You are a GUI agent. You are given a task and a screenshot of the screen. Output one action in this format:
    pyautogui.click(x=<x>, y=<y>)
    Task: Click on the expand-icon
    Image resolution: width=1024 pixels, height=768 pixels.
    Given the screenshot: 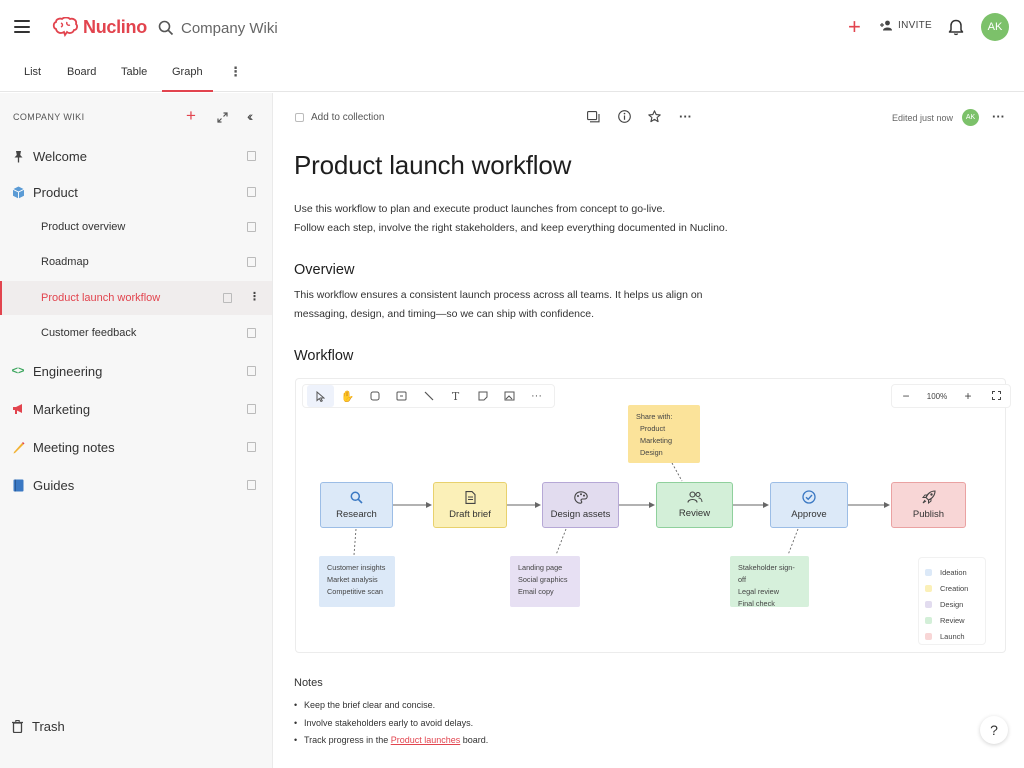 What is the action you would take?
    pyautogui.click(x=222, y=119)
    